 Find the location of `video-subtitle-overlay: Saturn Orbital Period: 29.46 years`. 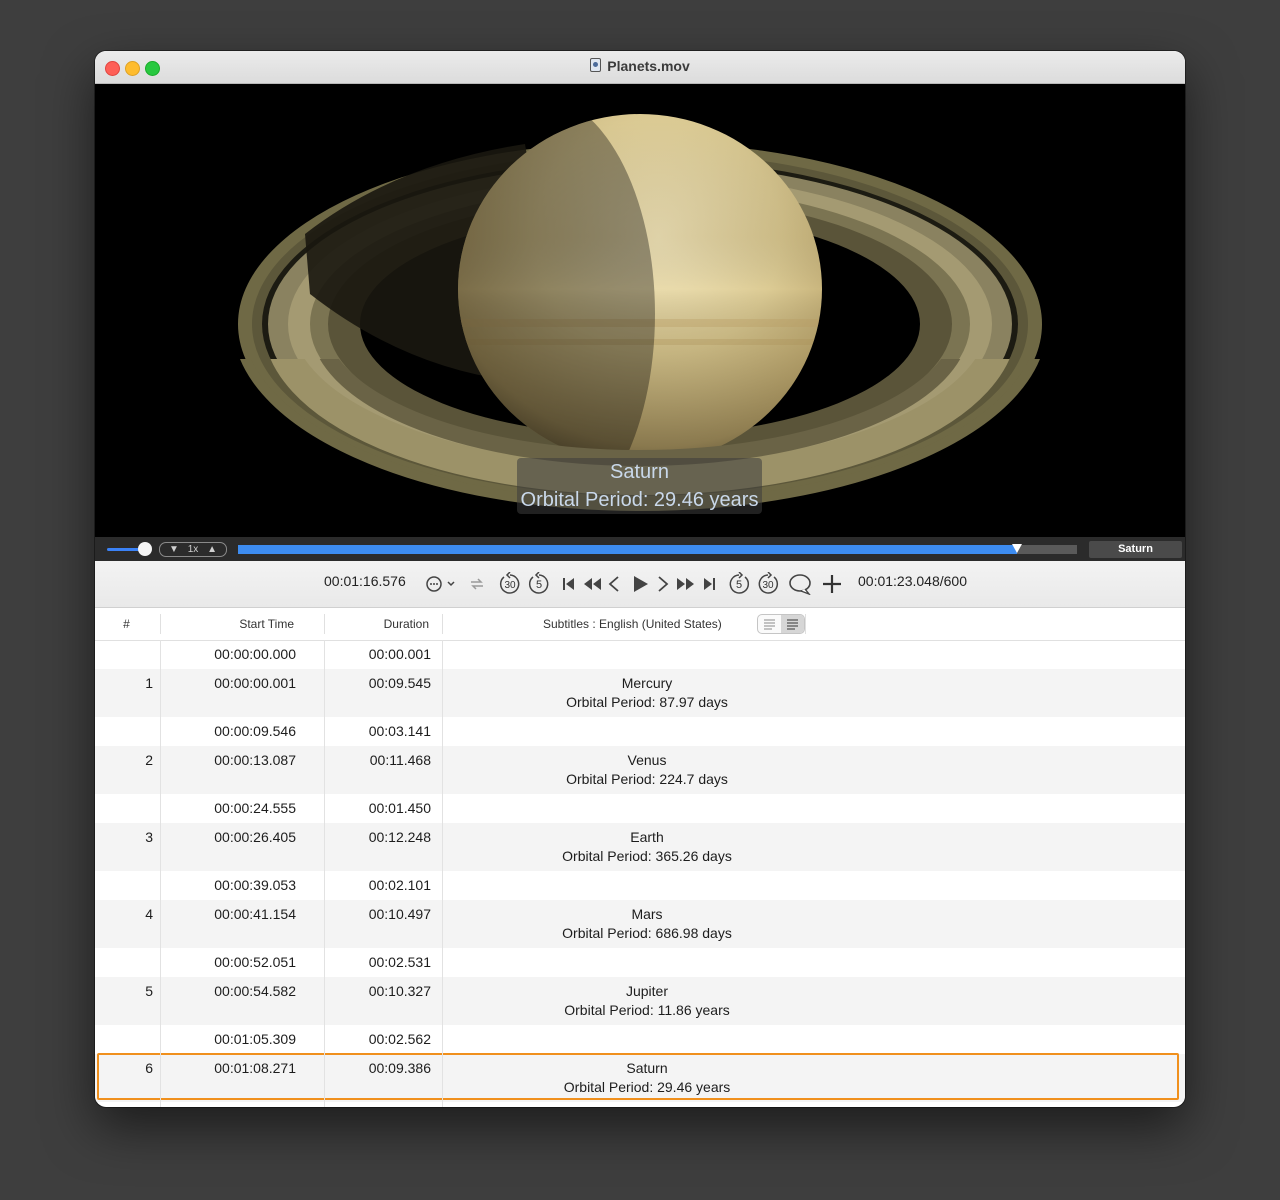

video-subtitle-overlay: Saturn Orbital Period: 29.46 years is located at coordinates (639, 486).